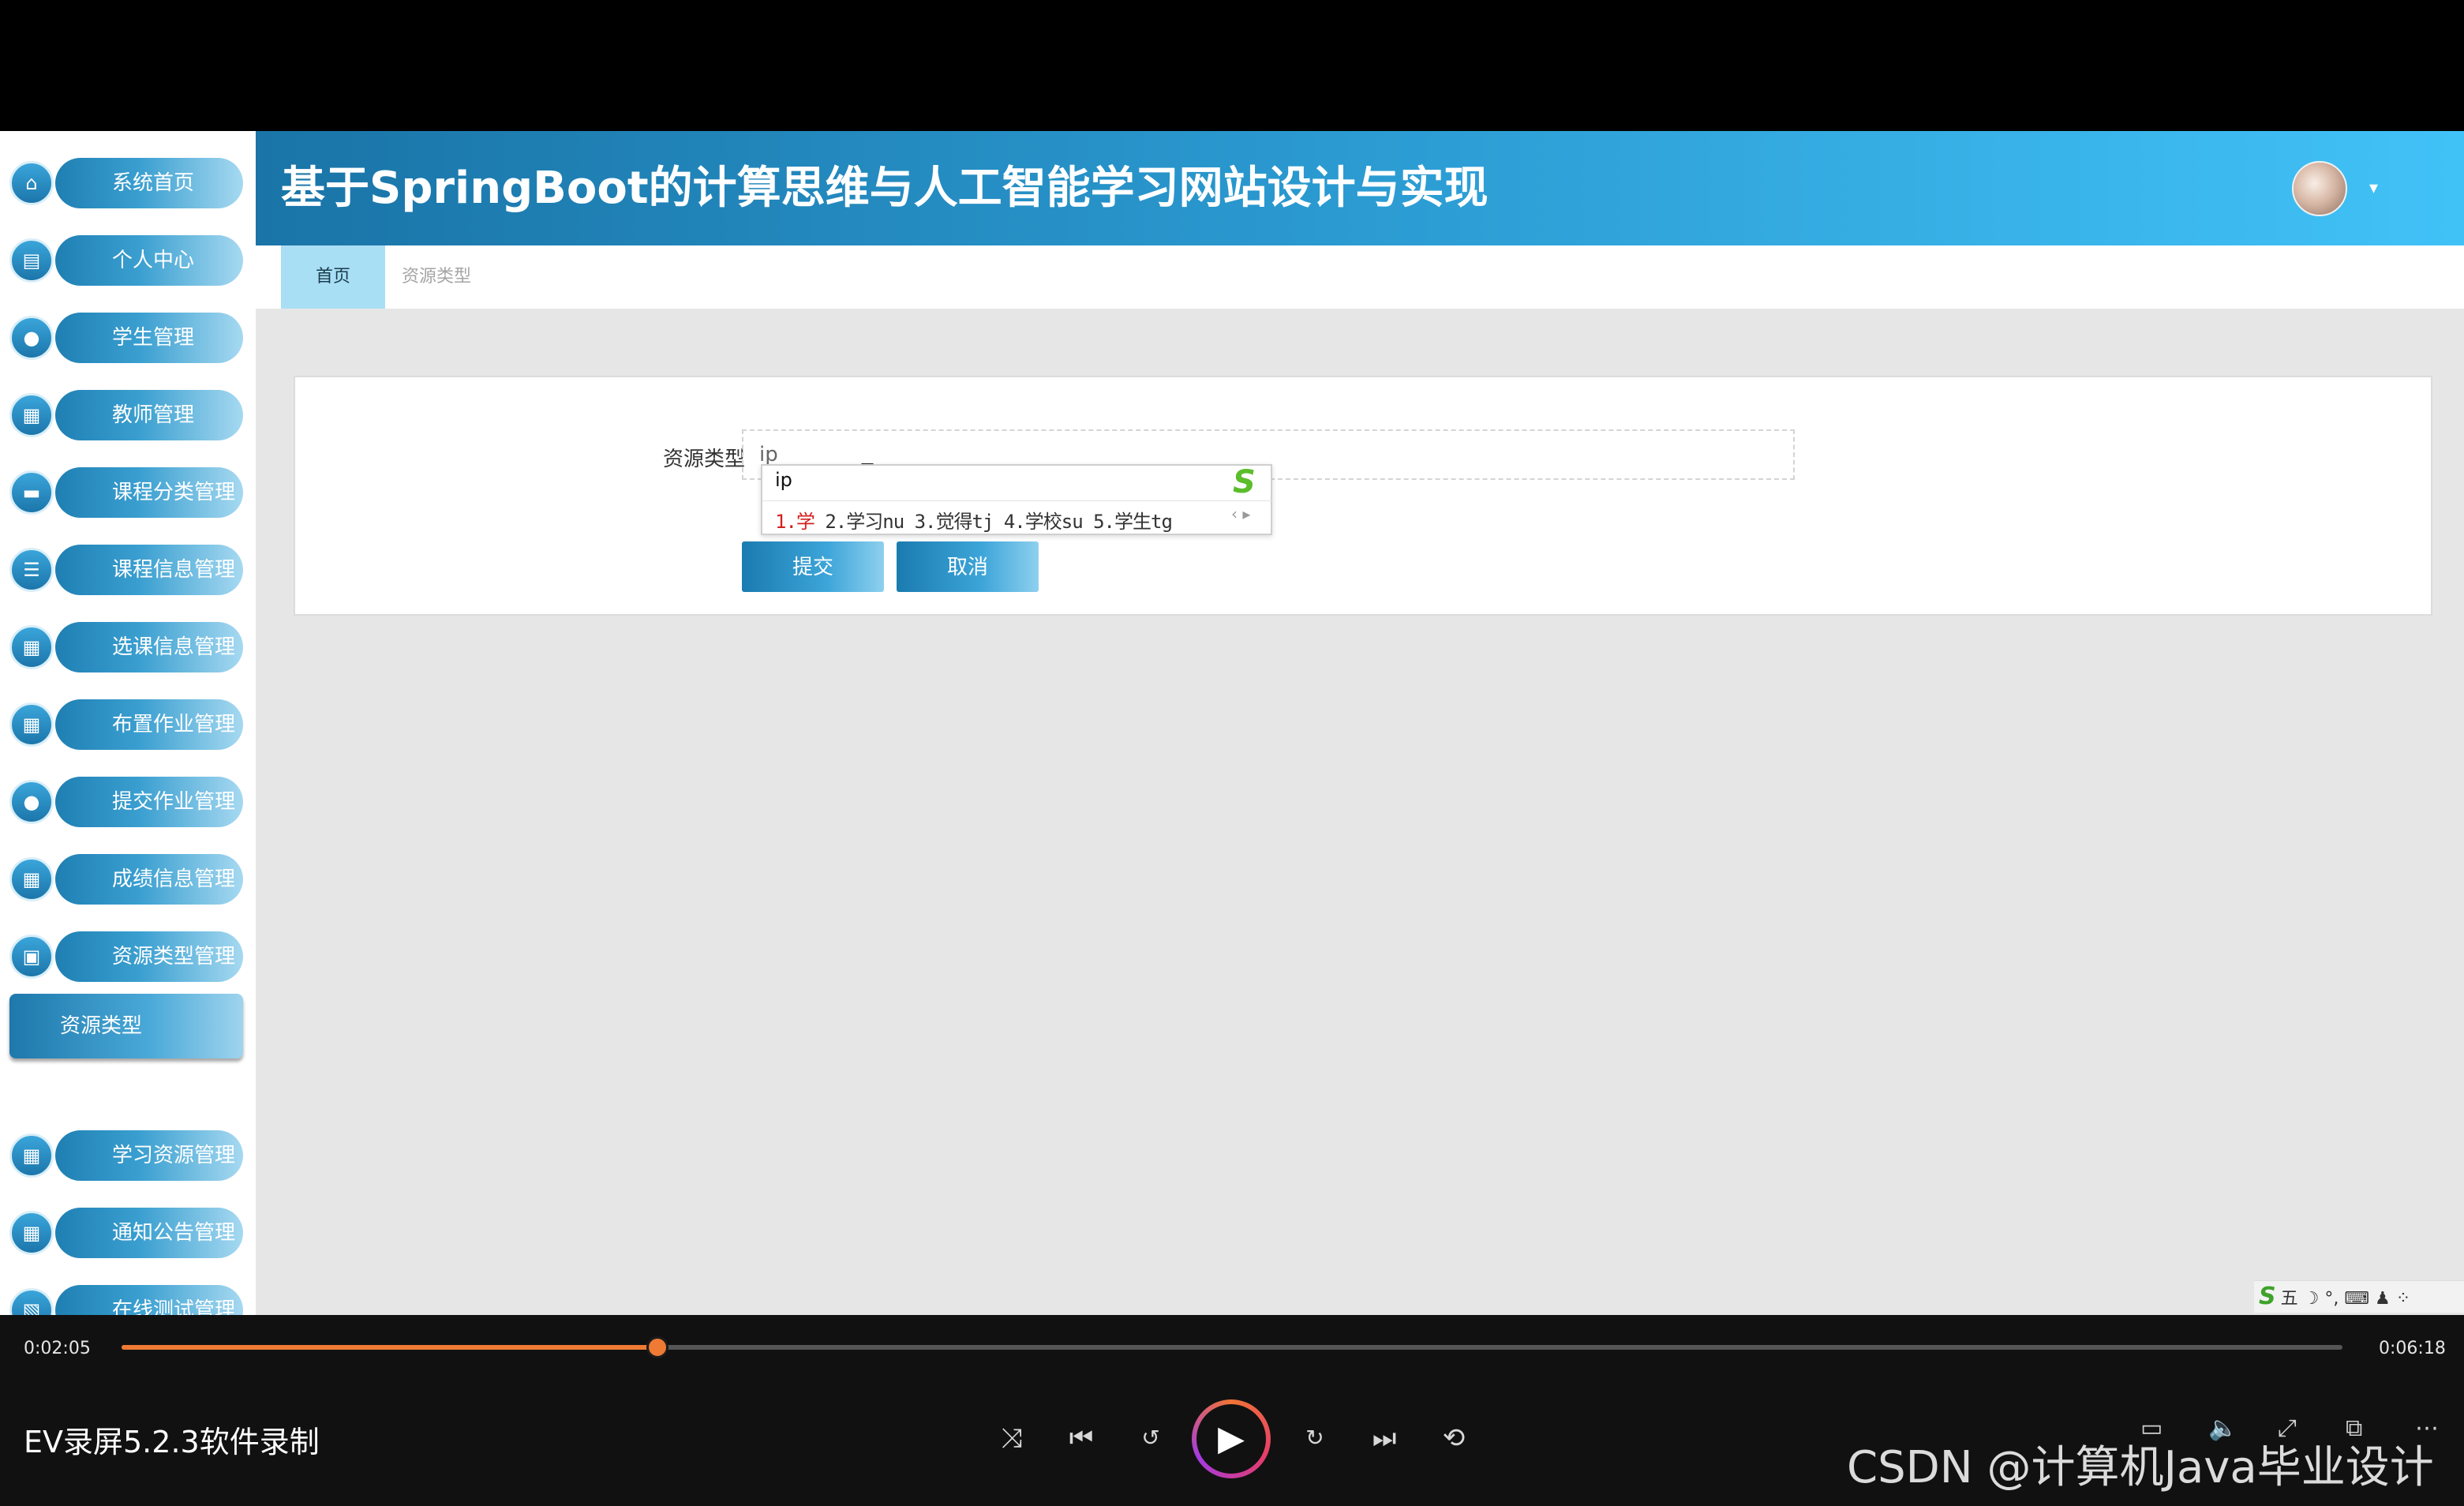 This screenshot has width=2464, height=1506. Describe the element at coordinates (2373, 188) in the screenshot. I see `caret-down-icon: ▾` at that location.